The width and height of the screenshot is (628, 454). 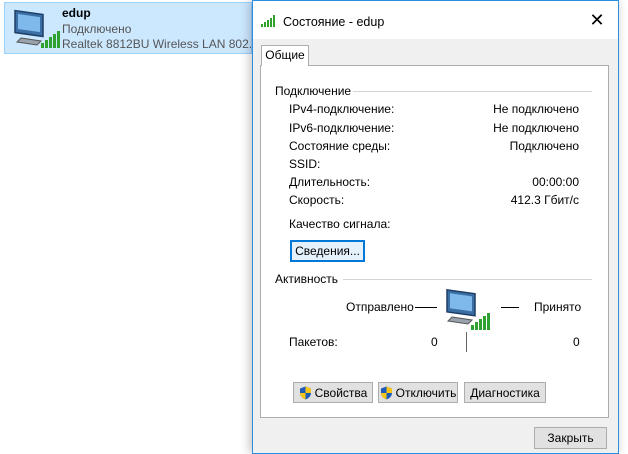 I want to click on sent-label: Отправлено, so click(x=380, y=307).